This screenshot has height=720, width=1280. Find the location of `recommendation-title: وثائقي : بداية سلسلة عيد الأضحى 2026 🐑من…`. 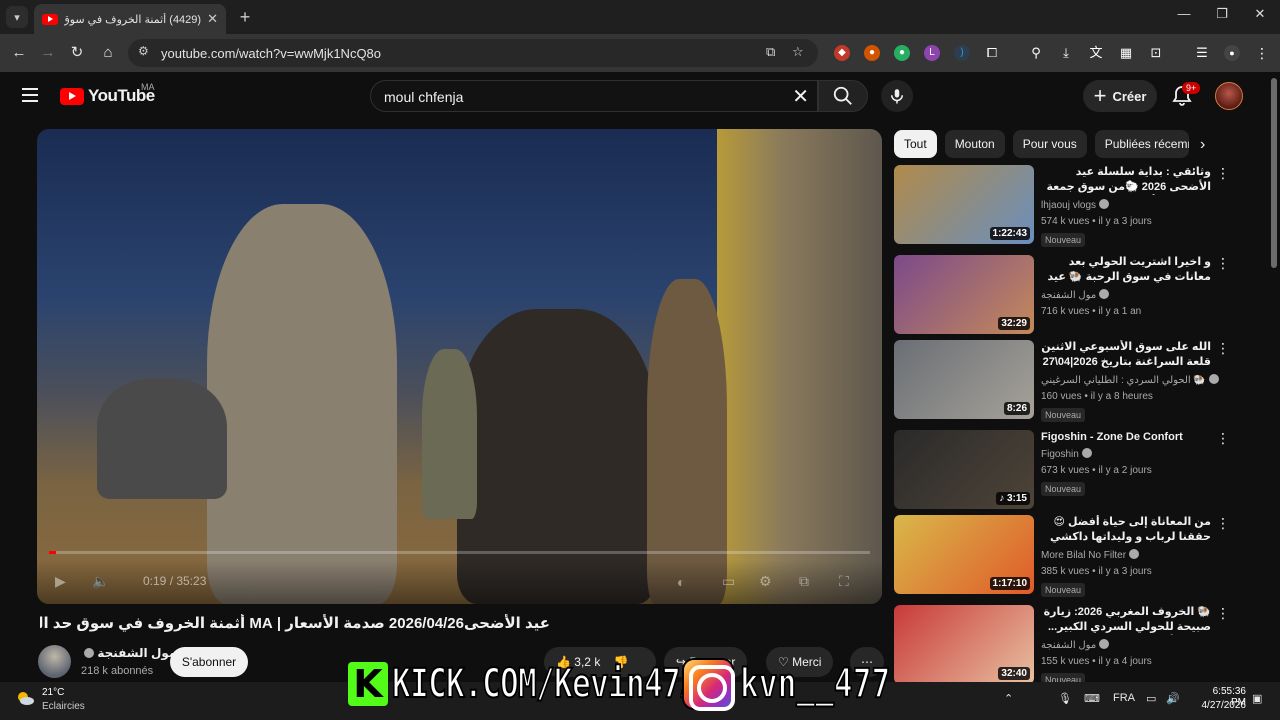

recommendation-title: وثائقي : بداية سلسلة عيد الأضحى 2026 🐑من… is located at coordinates (1126, 180).